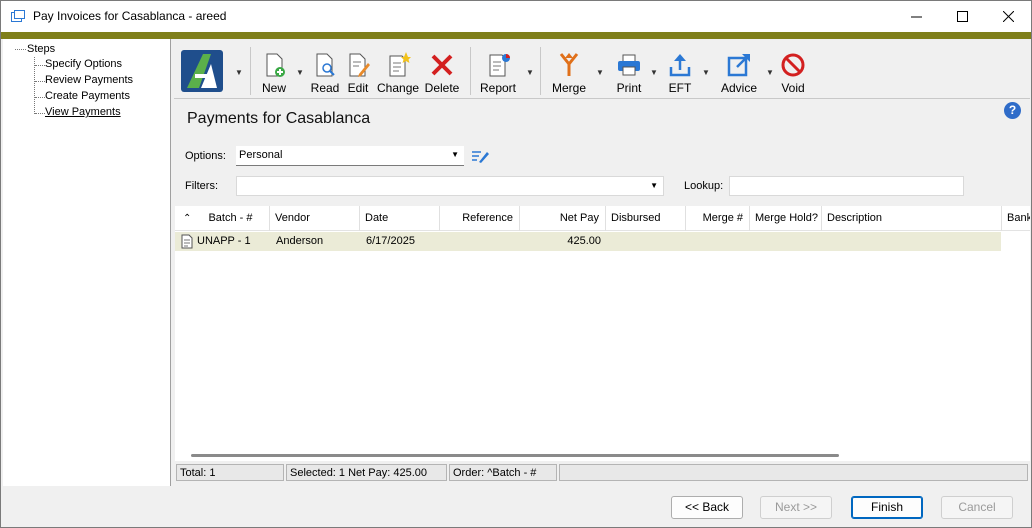 This screenshot has width=1032, height=528. I want to click on sort-ascending-icon: ⌃, so click(187, 218).